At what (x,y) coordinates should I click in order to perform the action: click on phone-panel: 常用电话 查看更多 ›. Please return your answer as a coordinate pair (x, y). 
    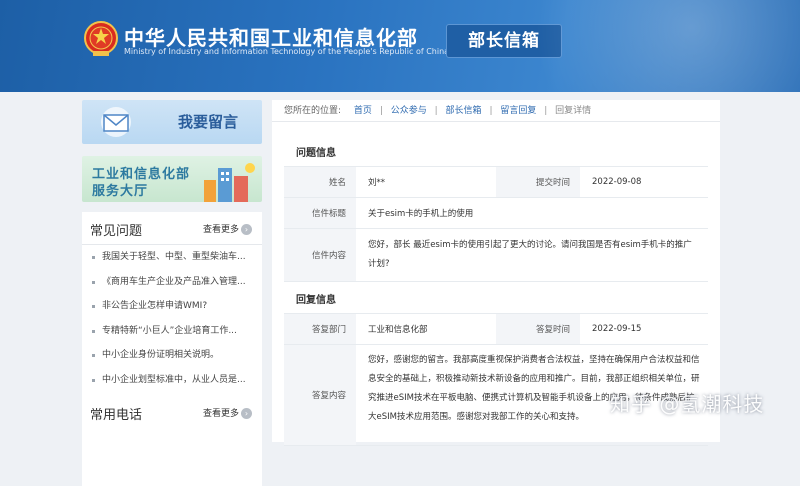
    Looking at the image, I should click on (172, 421).